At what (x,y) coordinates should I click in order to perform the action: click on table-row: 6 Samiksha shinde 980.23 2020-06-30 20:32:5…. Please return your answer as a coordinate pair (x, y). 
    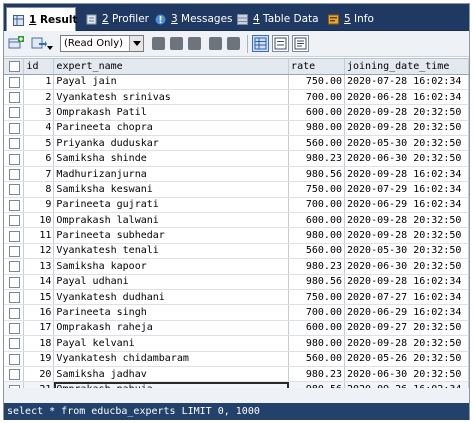
    Looking at the image, I should click on (237, 158).